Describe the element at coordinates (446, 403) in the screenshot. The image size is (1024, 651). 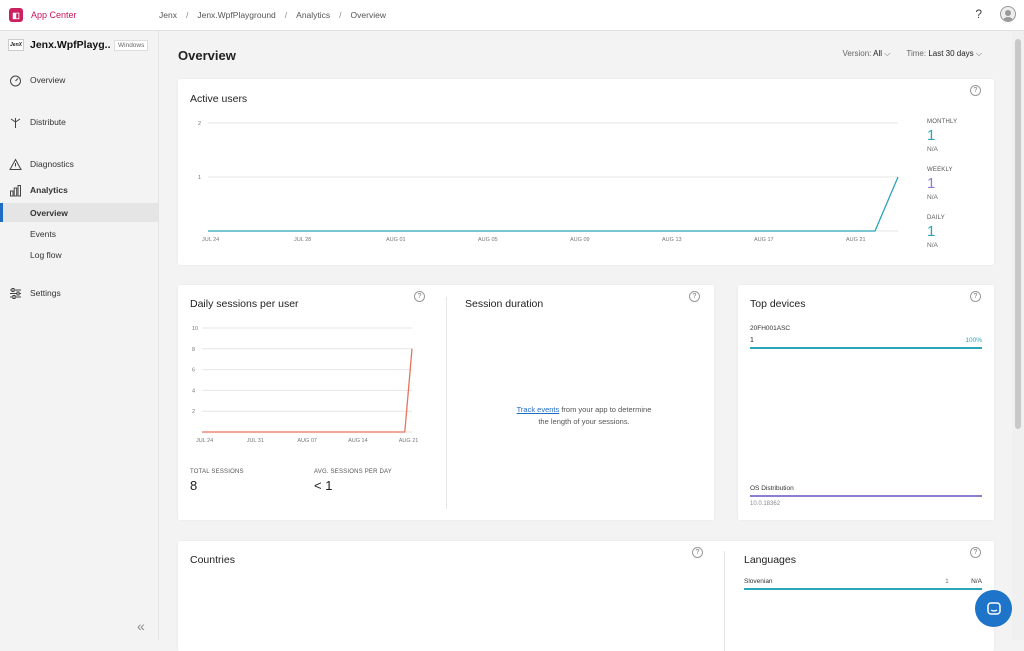
I see `divider` at that location.